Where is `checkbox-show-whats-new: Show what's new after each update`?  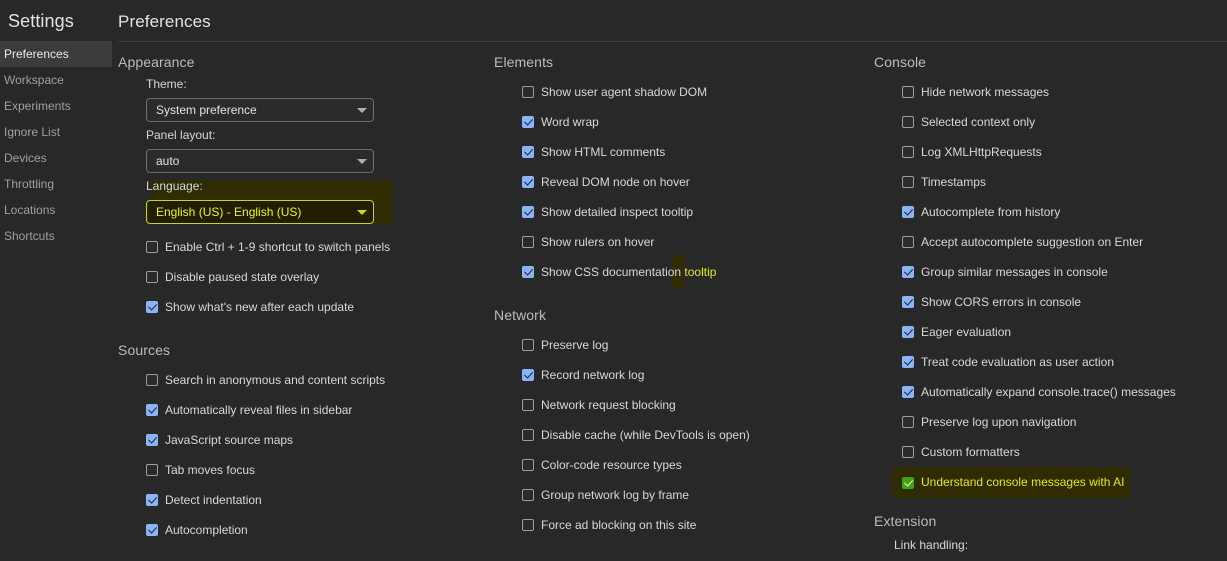 checkbox-show-whats-new: Show what's new after each update is located at coordinates (317, 307).